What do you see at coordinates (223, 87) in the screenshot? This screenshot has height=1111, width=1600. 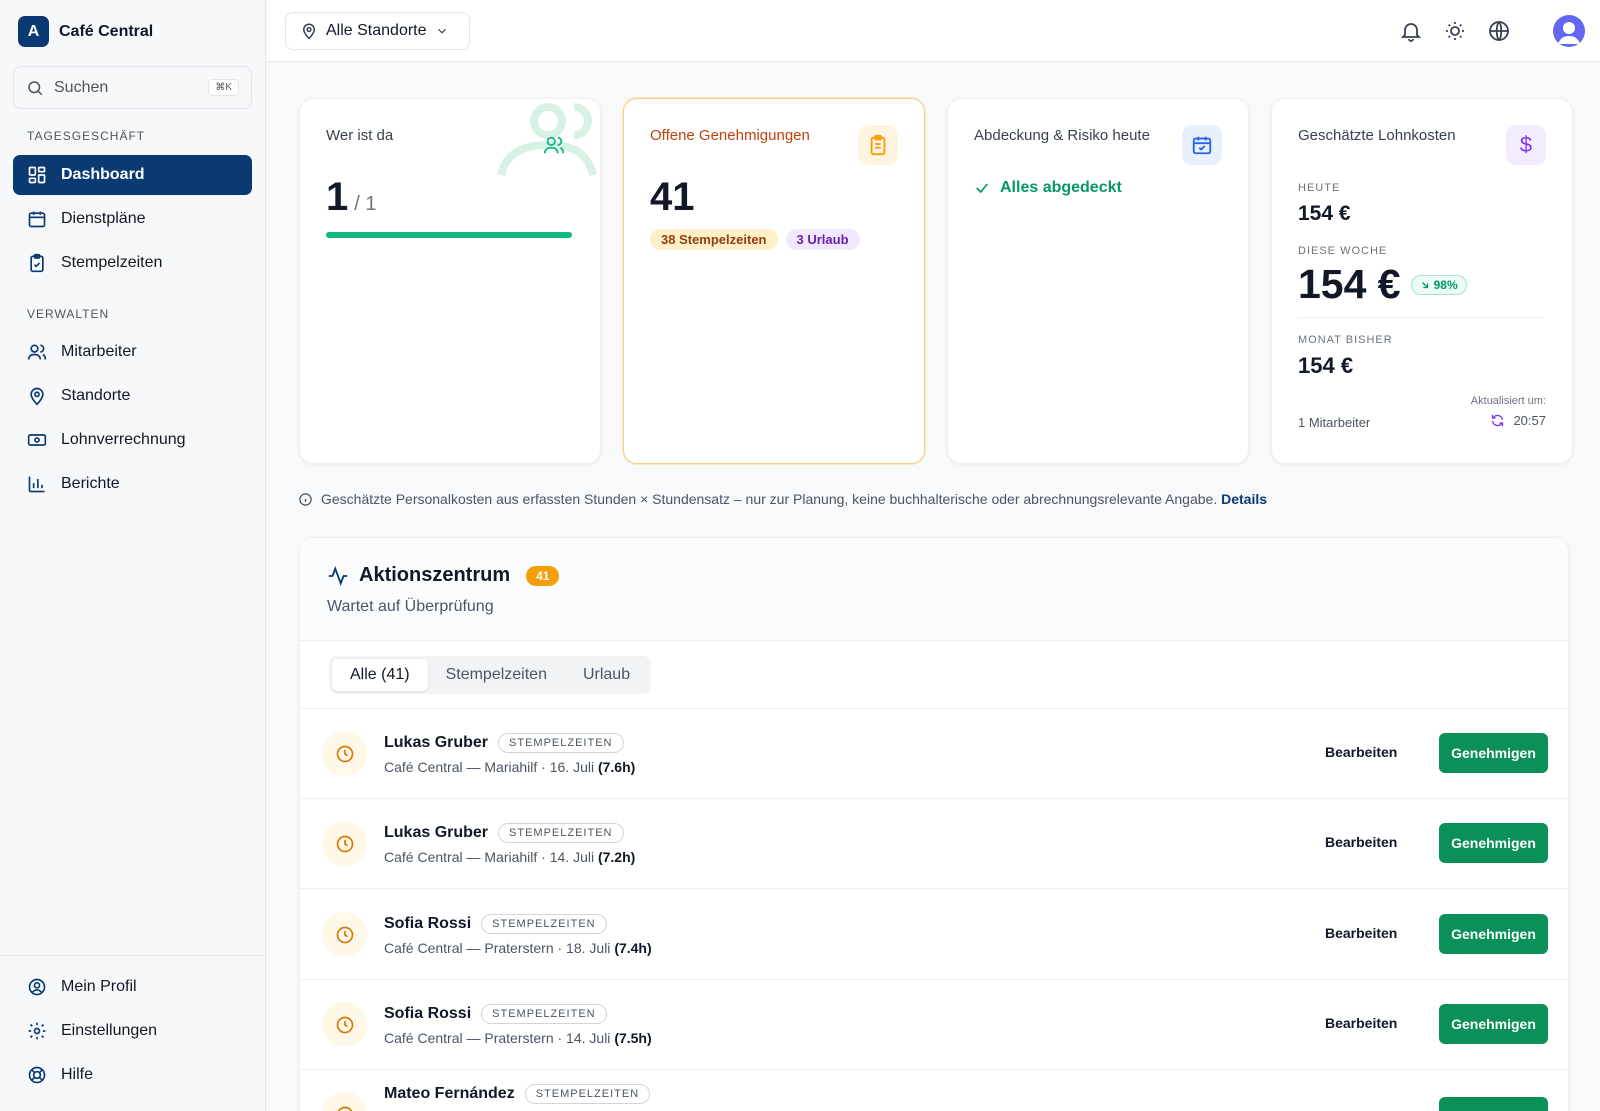 I see `search-shortcut: ⌘K` at bounding box center [223, 87].